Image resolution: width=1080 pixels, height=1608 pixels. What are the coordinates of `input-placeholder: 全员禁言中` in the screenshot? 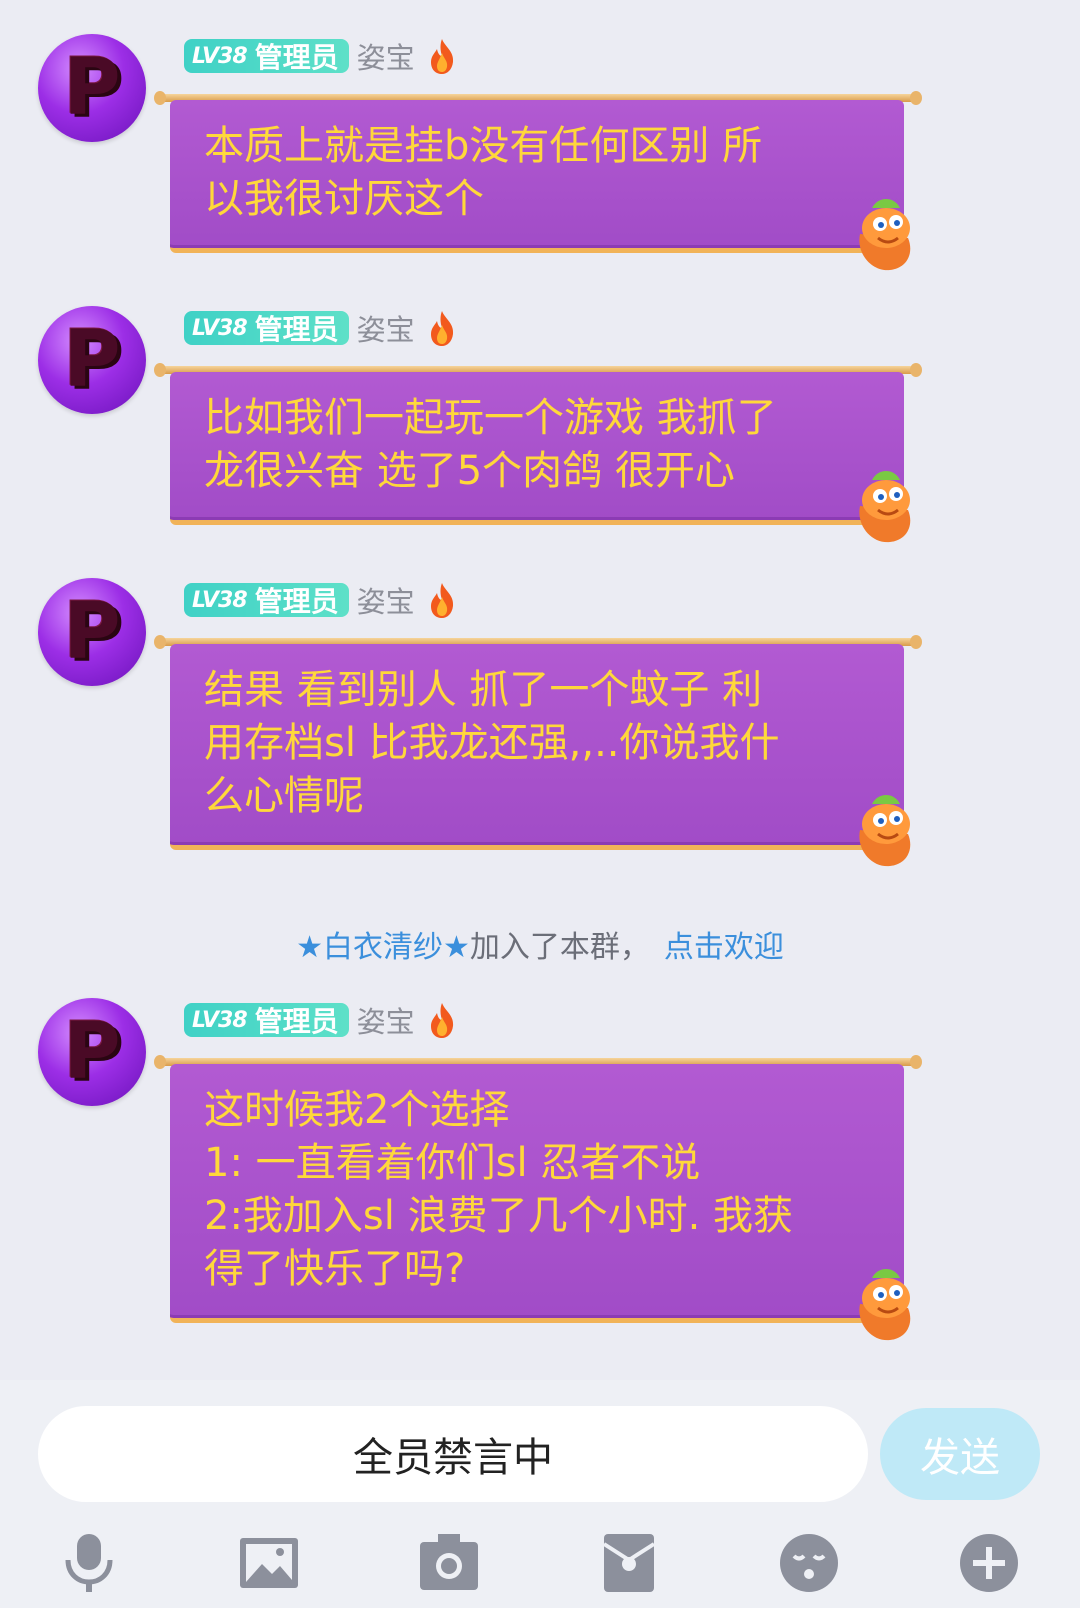 It's located at (453, 1458).